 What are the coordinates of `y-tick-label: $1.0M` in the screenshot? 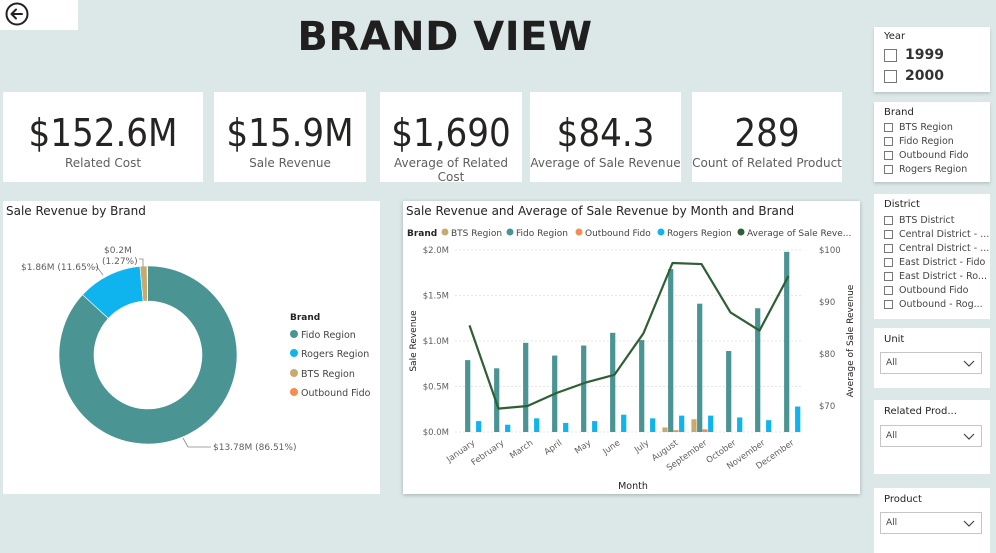 It's located at (436, 342).